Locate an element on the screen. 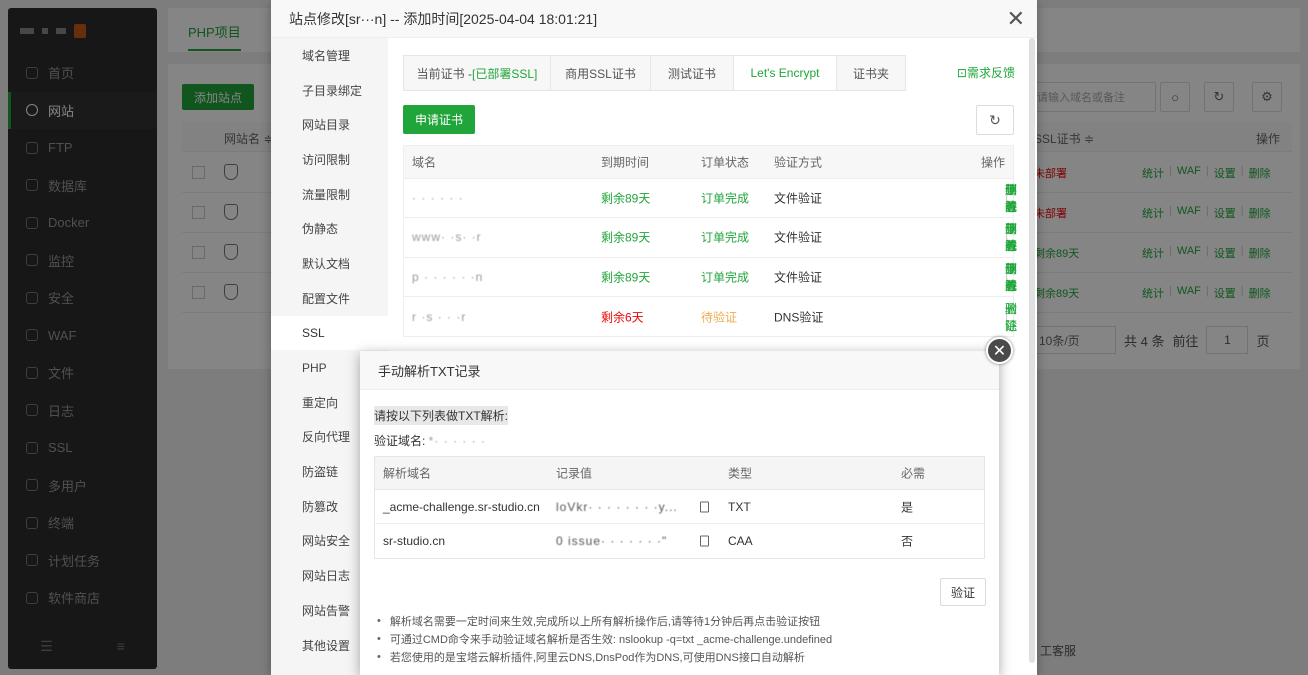 The width and height of the screenshot is (1308, 675). record-type: CAA is located at coordinates (740, 541).